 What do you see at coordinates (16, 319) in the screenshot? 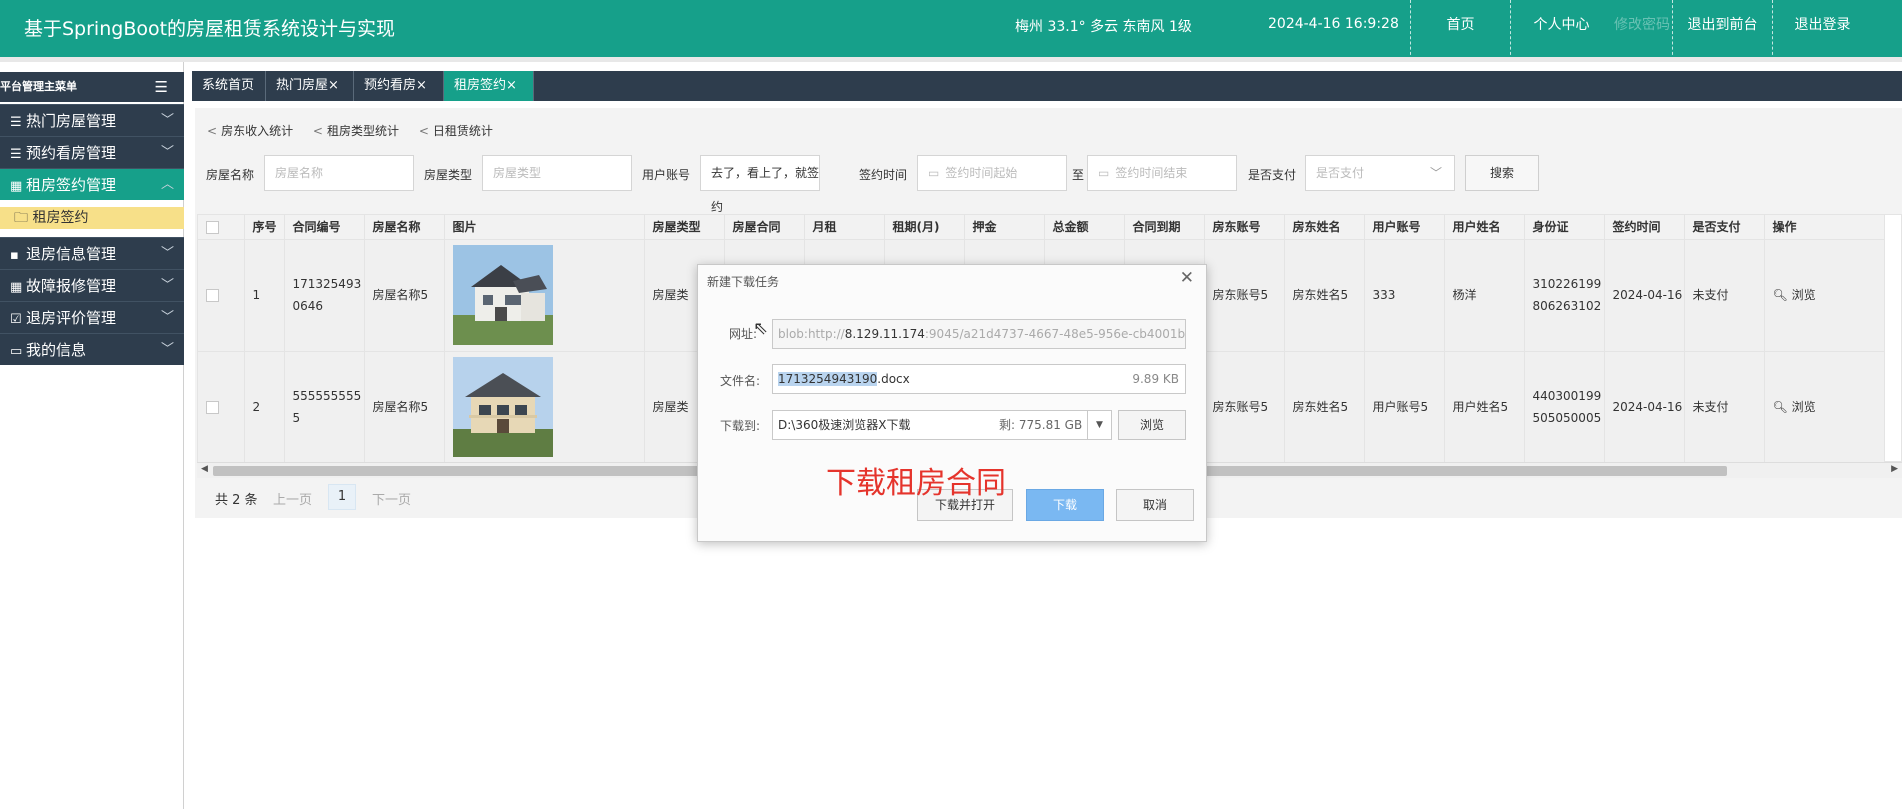
I see `check-icon: ☑` at bounding box center [16, 319].